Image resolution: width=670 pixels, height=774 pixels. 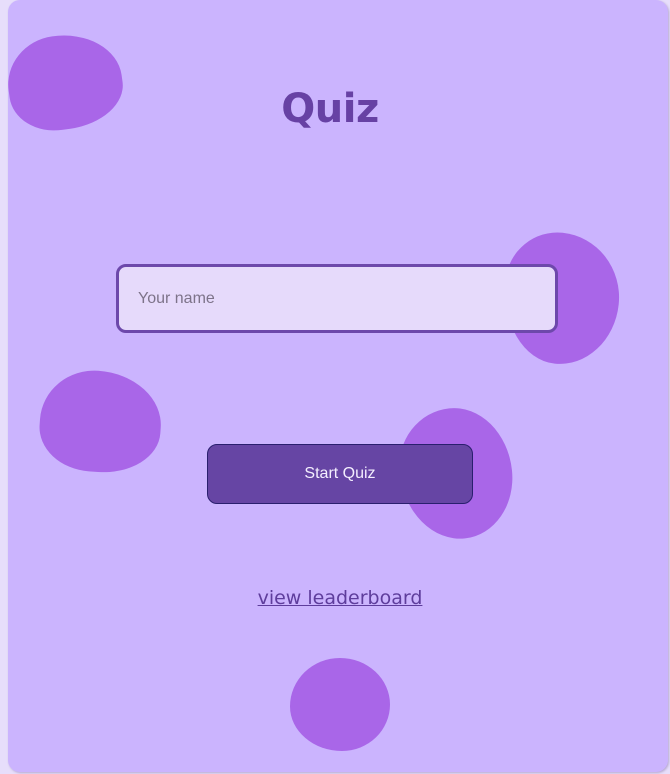 What do you see at coordinates (330, 109) in the screenshot?
I see `page-title: Quiz` at bounding box center [330, 109].